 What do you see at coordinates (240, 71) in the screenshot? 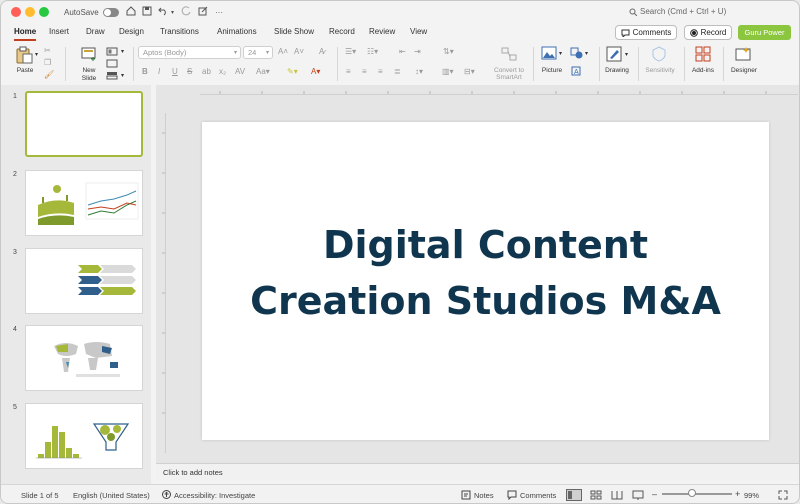
I see `character-spacing-icon: AV` at bounding box center [240, 71].